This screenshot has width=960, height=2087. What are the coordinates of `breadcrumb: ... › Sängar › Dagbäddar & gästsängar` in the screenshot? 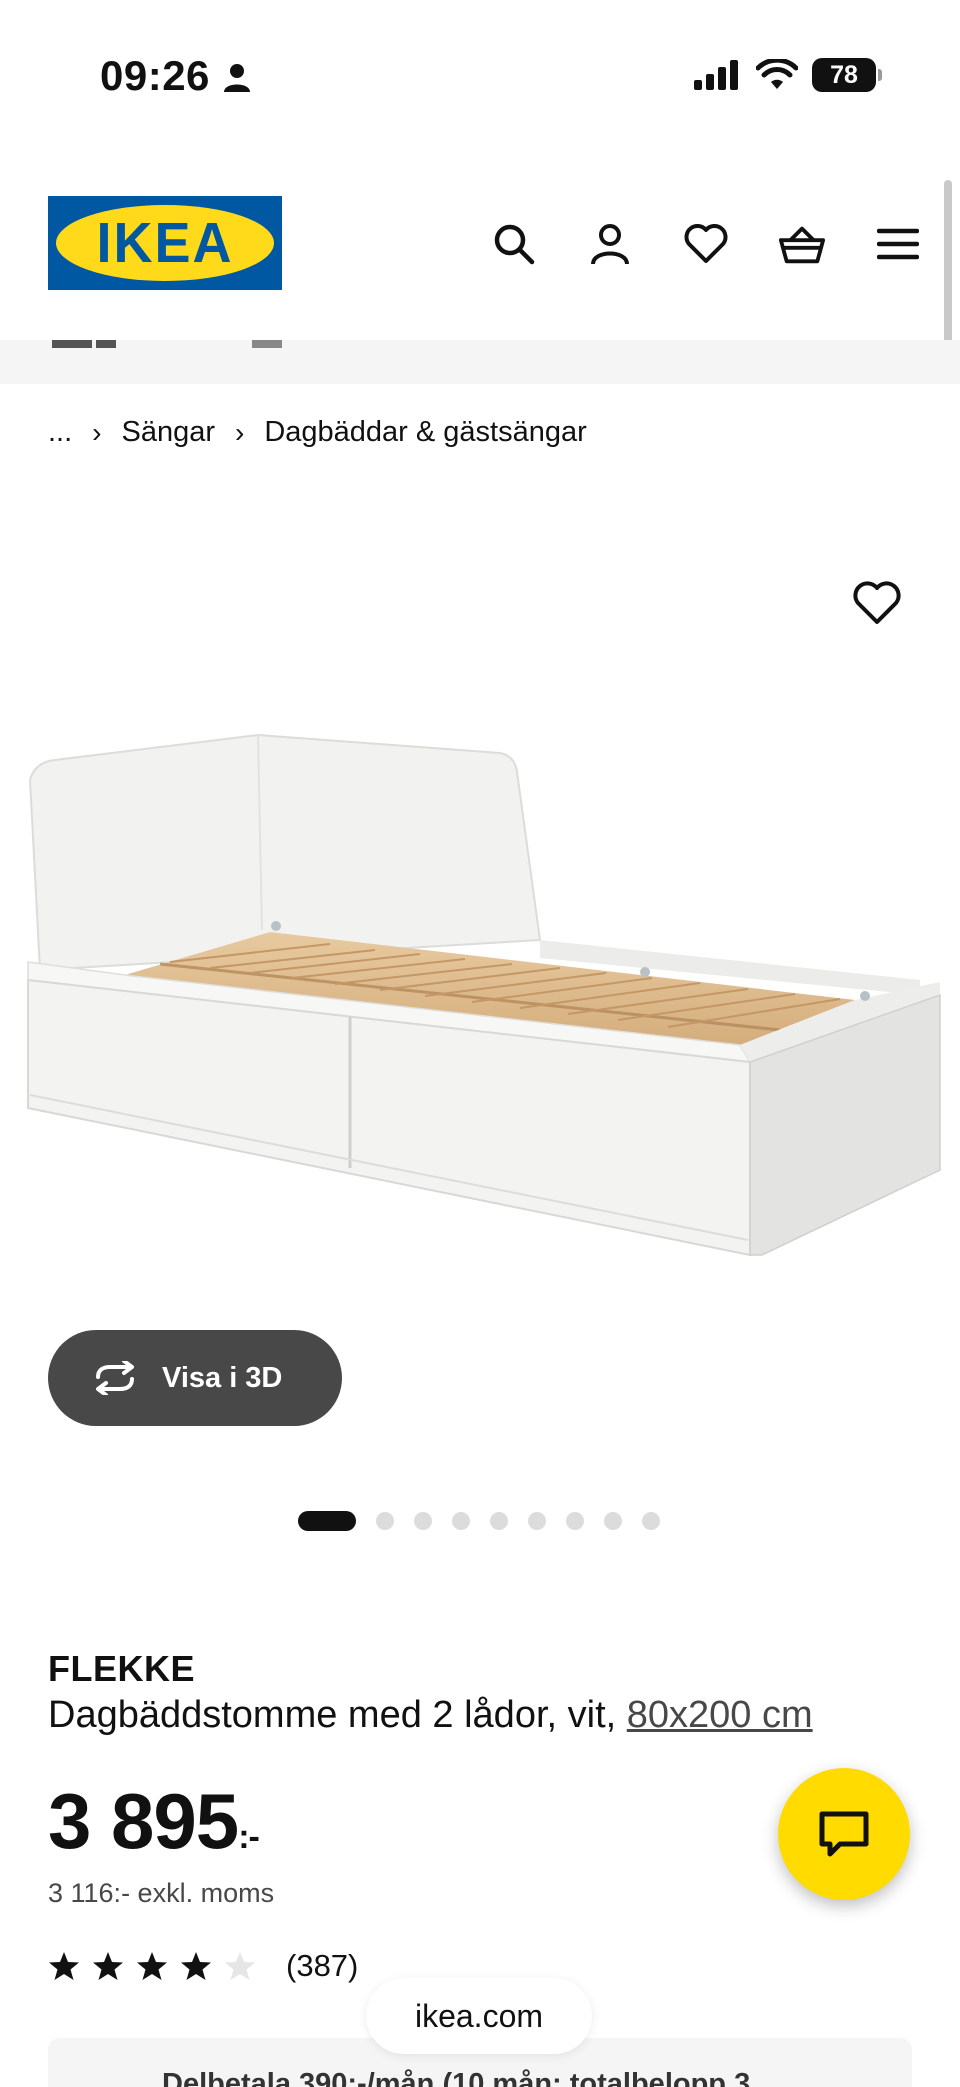 It's located at (317, 432).